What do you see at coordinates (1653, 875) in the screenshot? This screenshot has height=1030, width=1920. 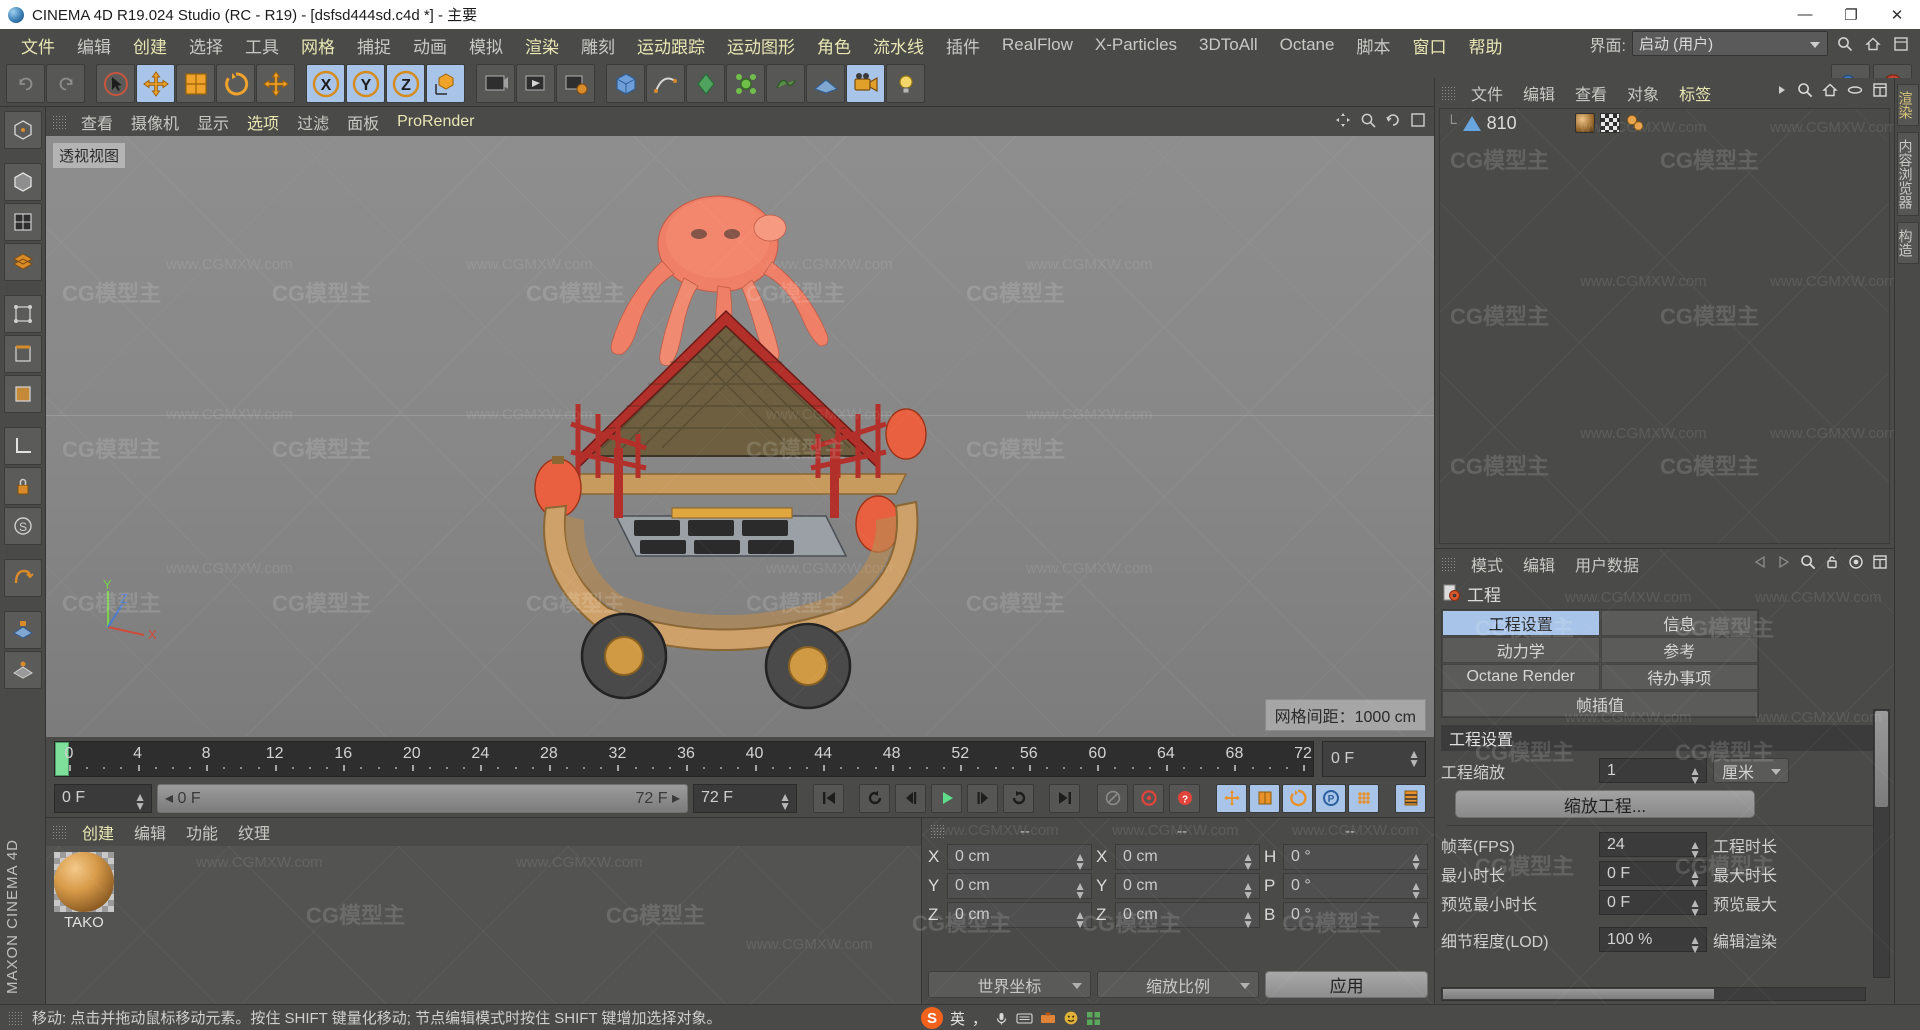 I see `attr-field-2: 0 F ▲ ▼` at bounding box center [1653, 875].